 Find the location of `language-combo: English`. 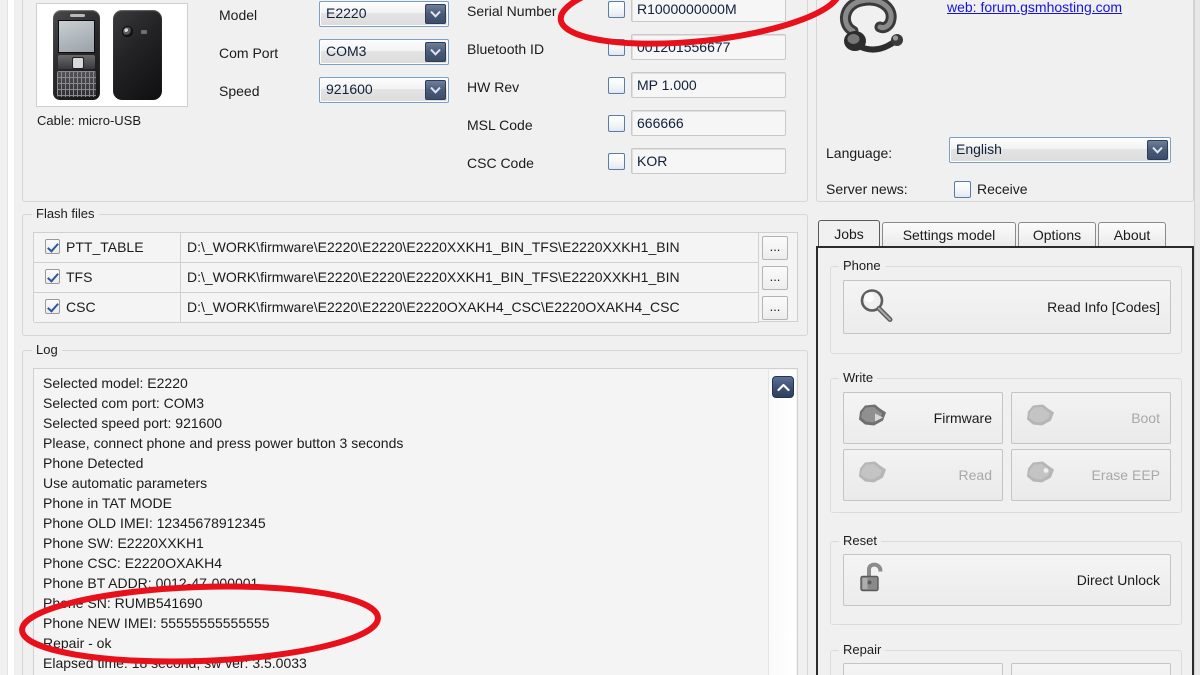

language-combo: English is located at coordinates (1060, 150).